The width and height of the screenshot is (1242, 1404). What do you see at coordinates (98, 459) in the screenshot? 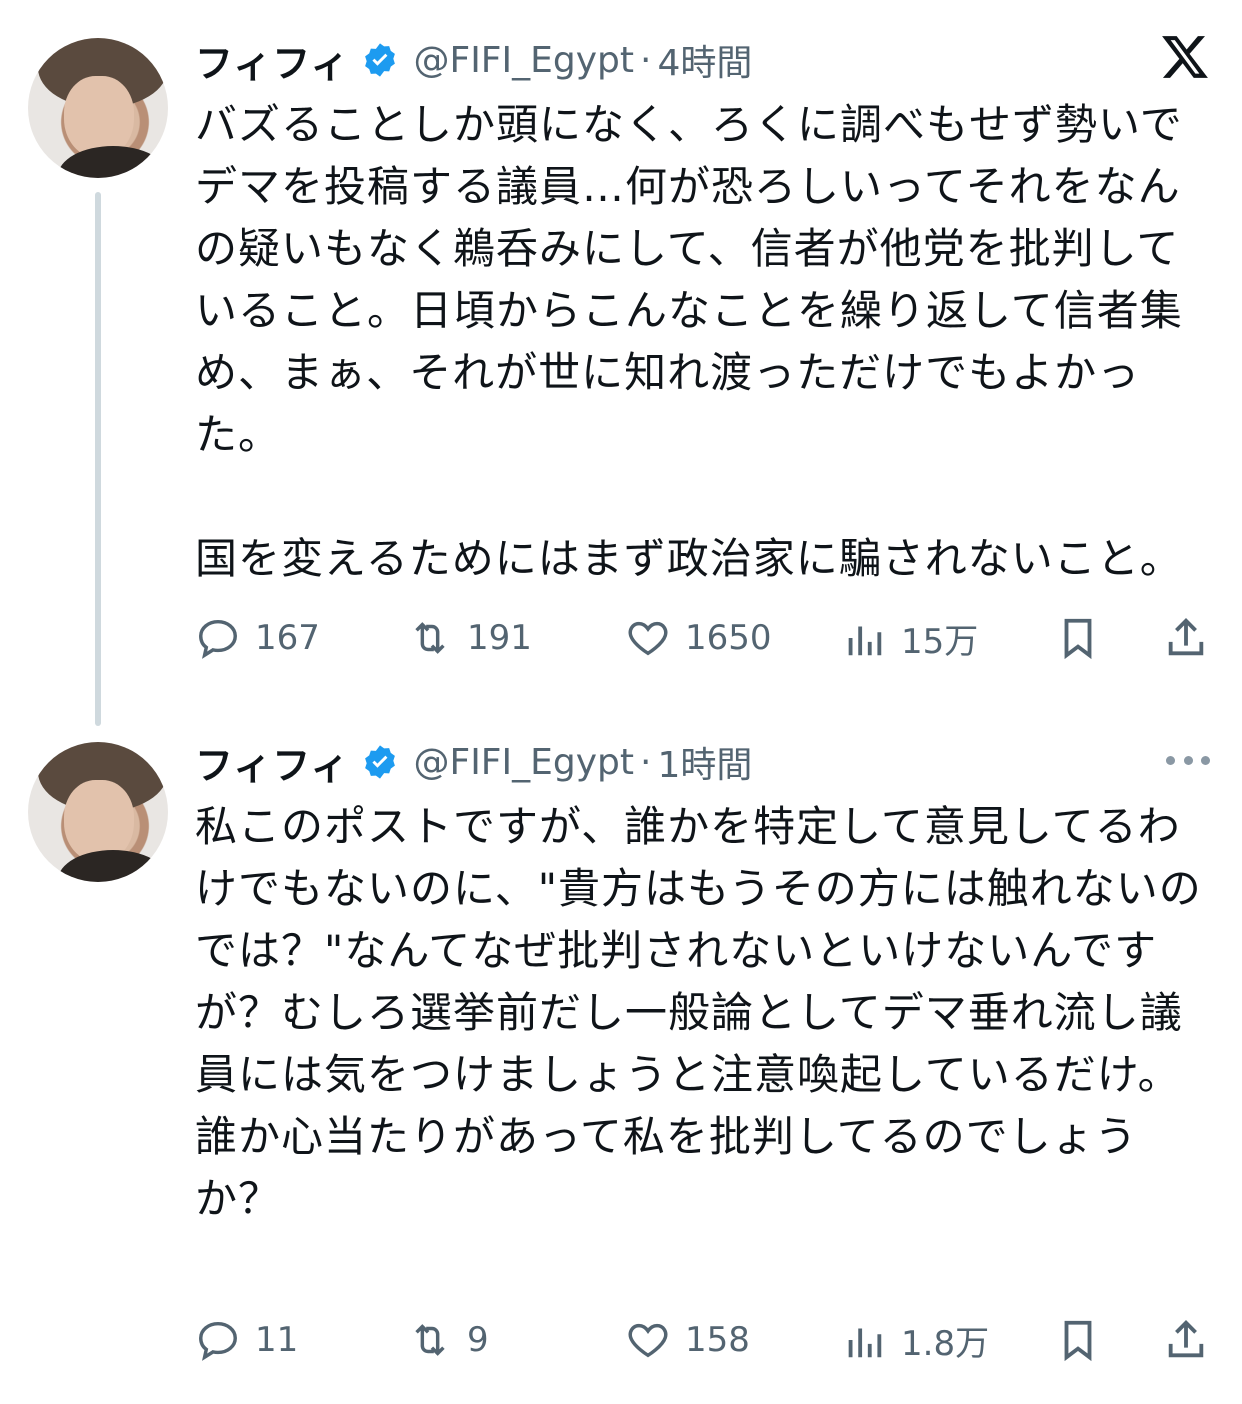
I see `thread-line` at bounding box center [98, 459].